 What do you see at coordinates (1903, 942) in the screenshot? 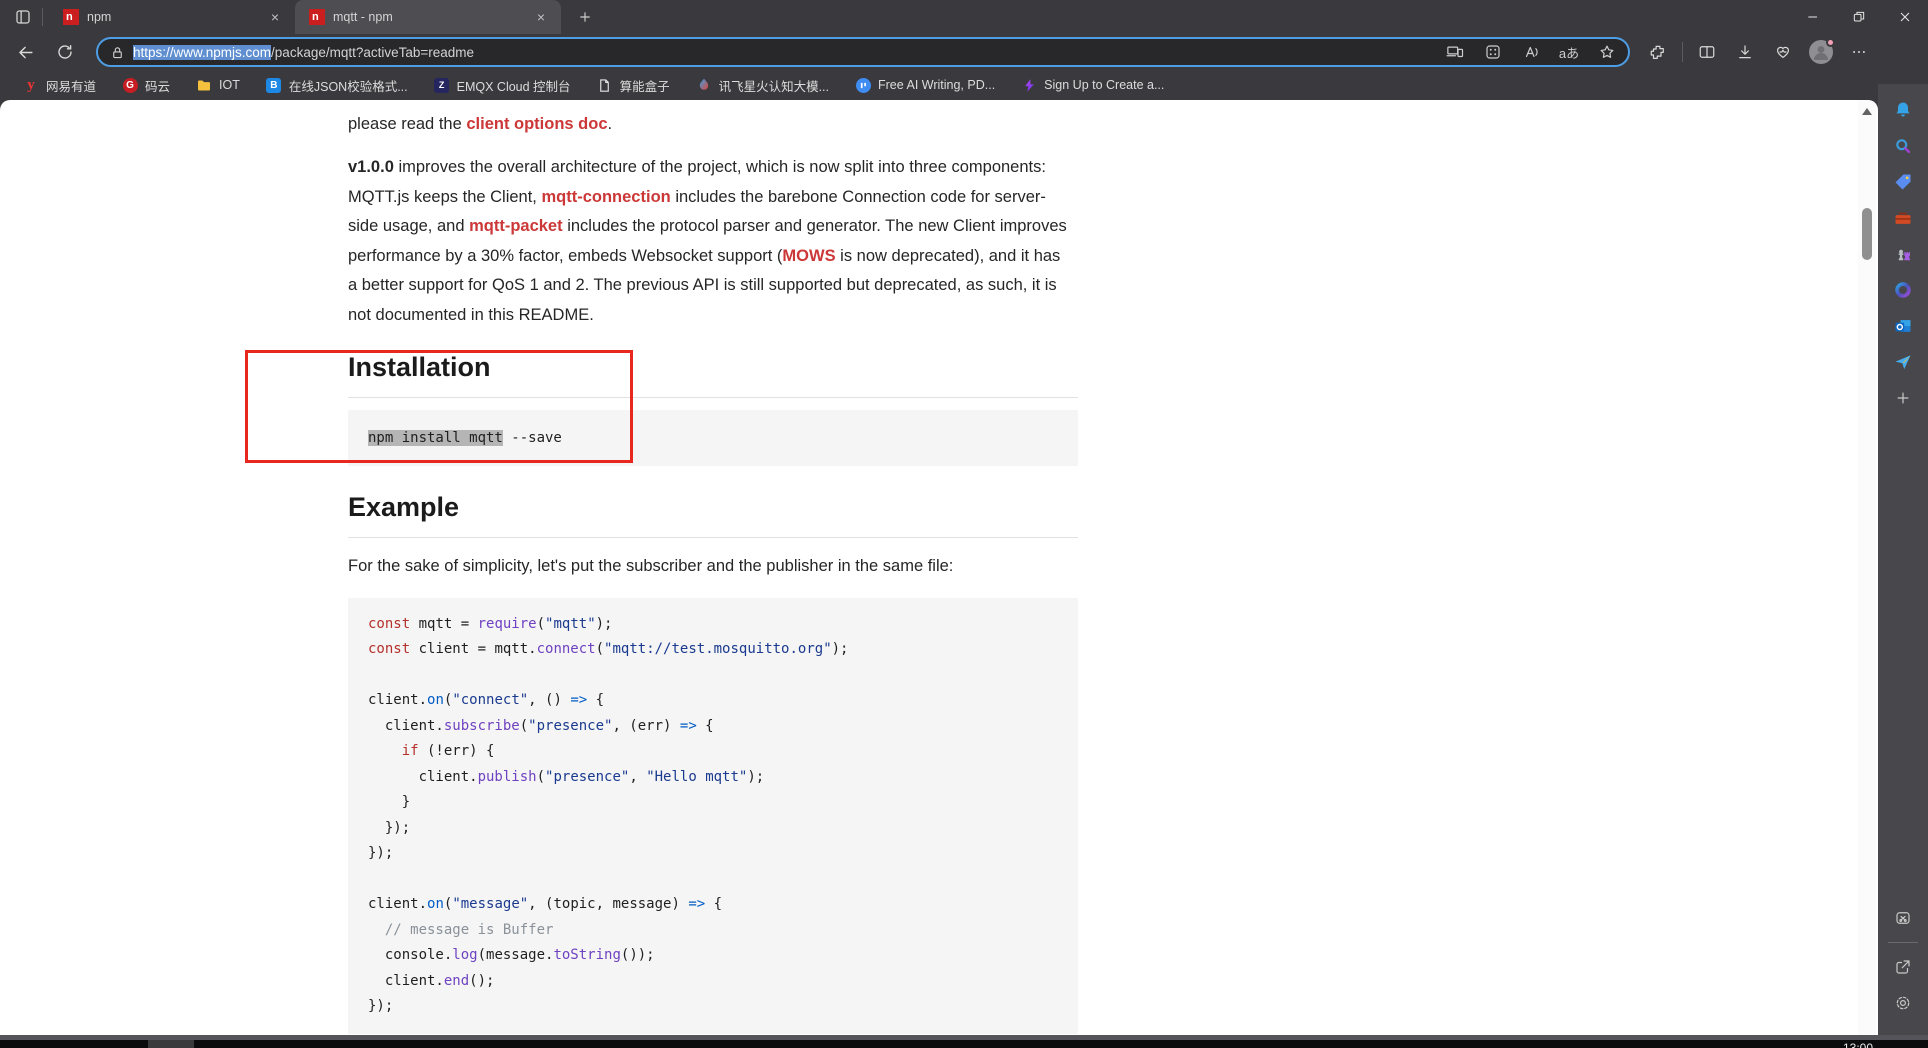
I see `sidebar-divider` at bounding box center [1903, 942].